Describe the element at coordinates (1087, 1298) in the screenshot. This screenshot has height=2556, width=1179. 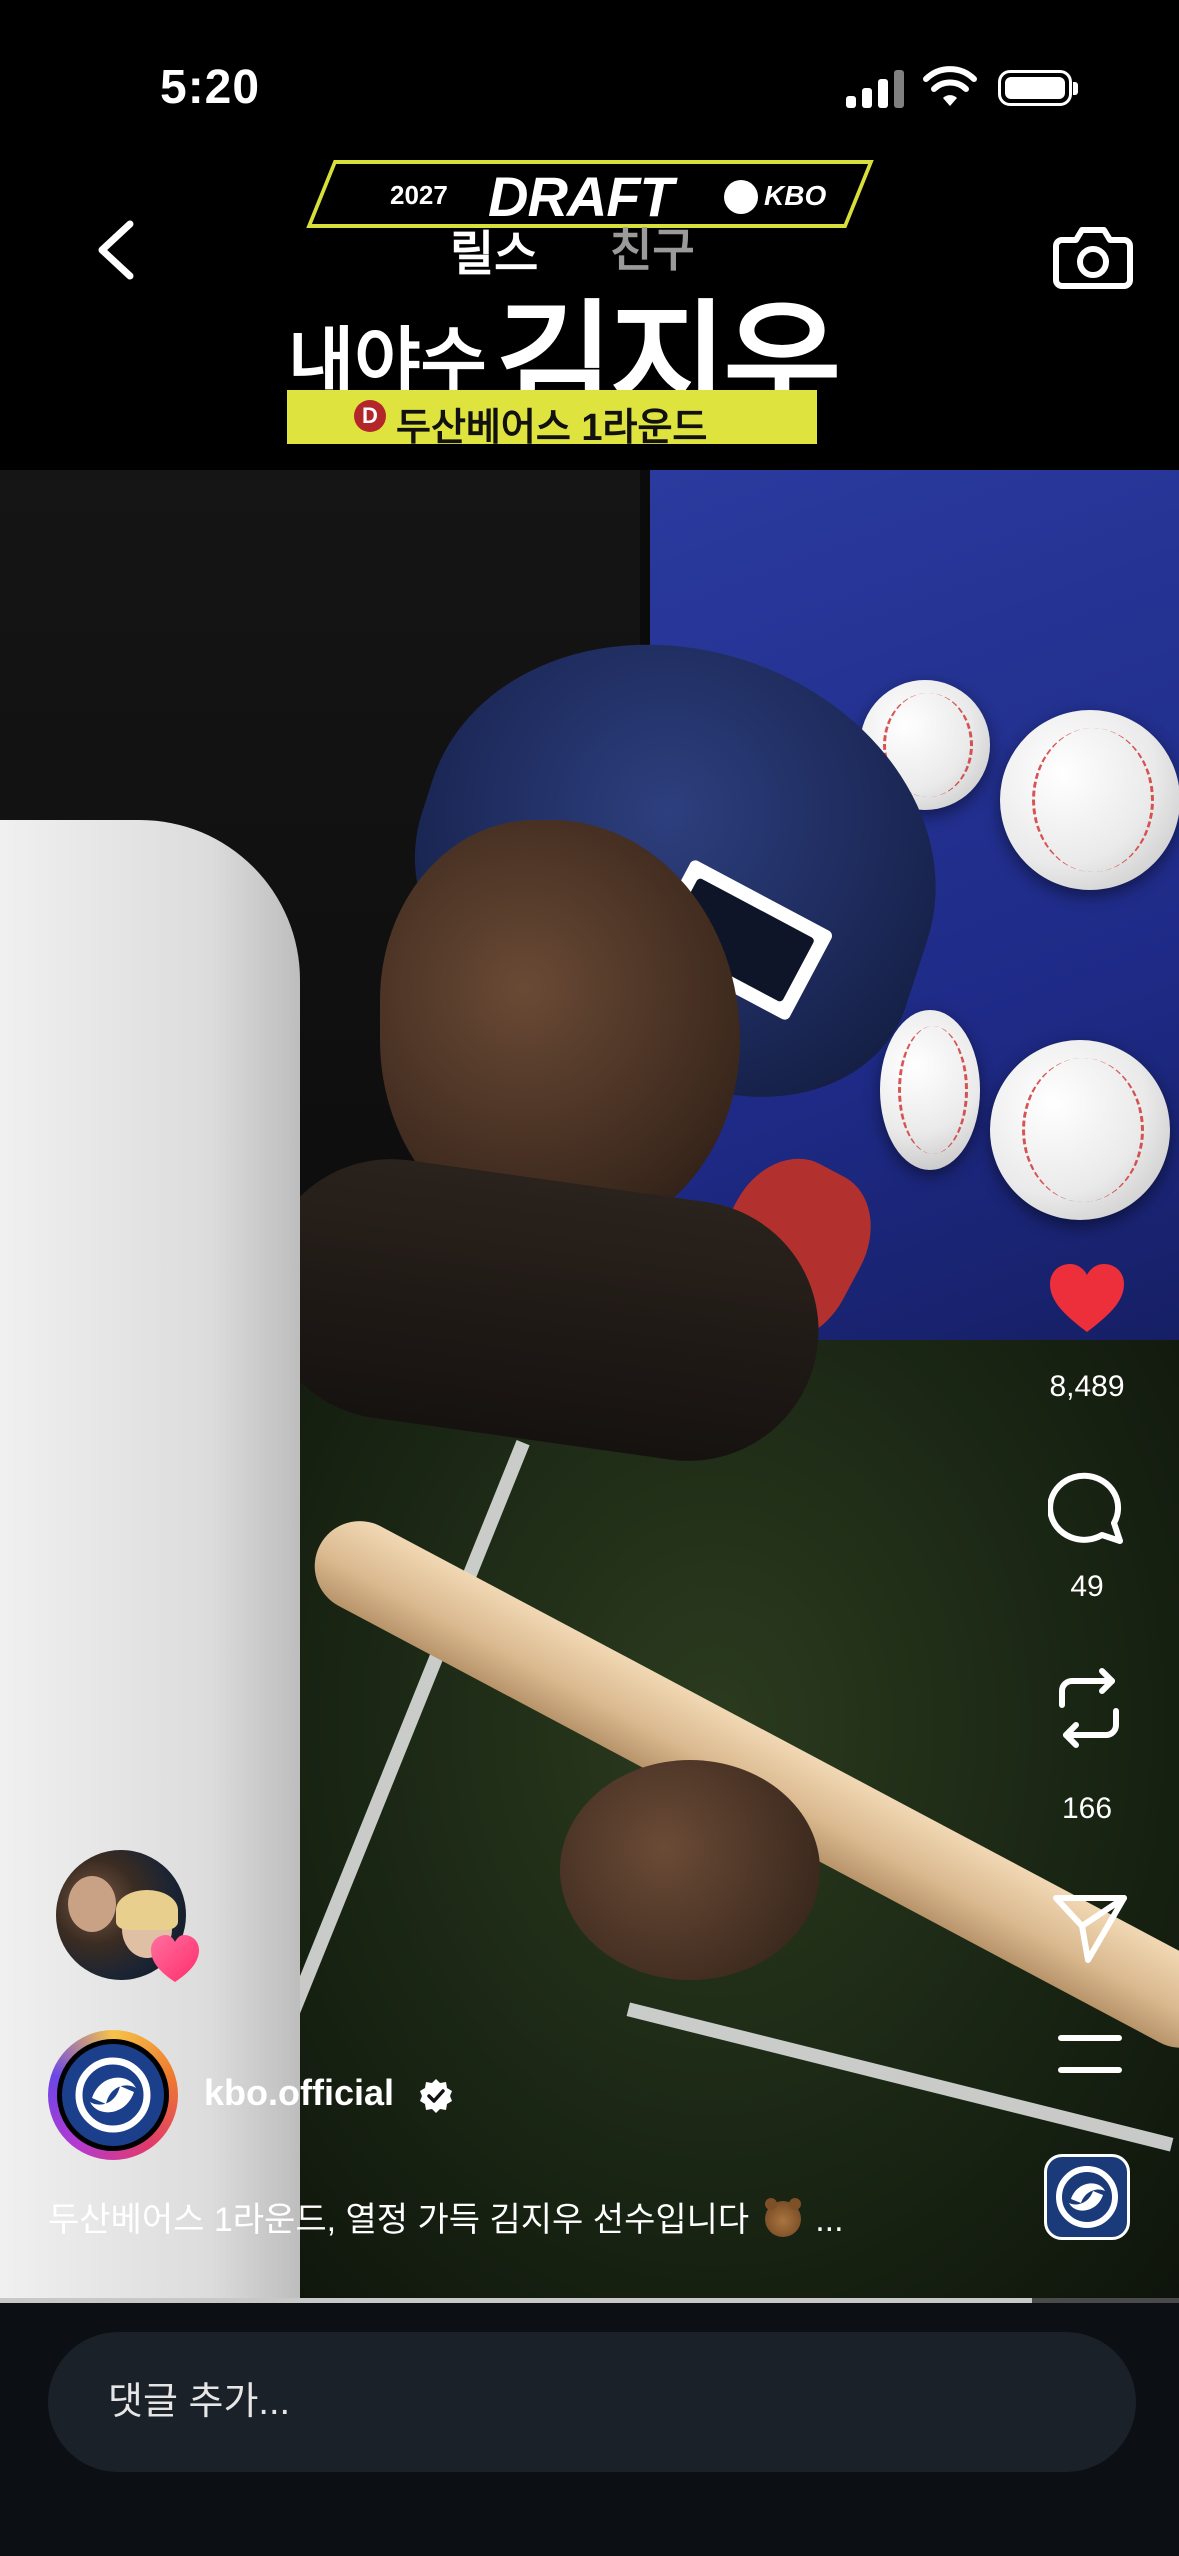
I see `heart-icon` at that location.